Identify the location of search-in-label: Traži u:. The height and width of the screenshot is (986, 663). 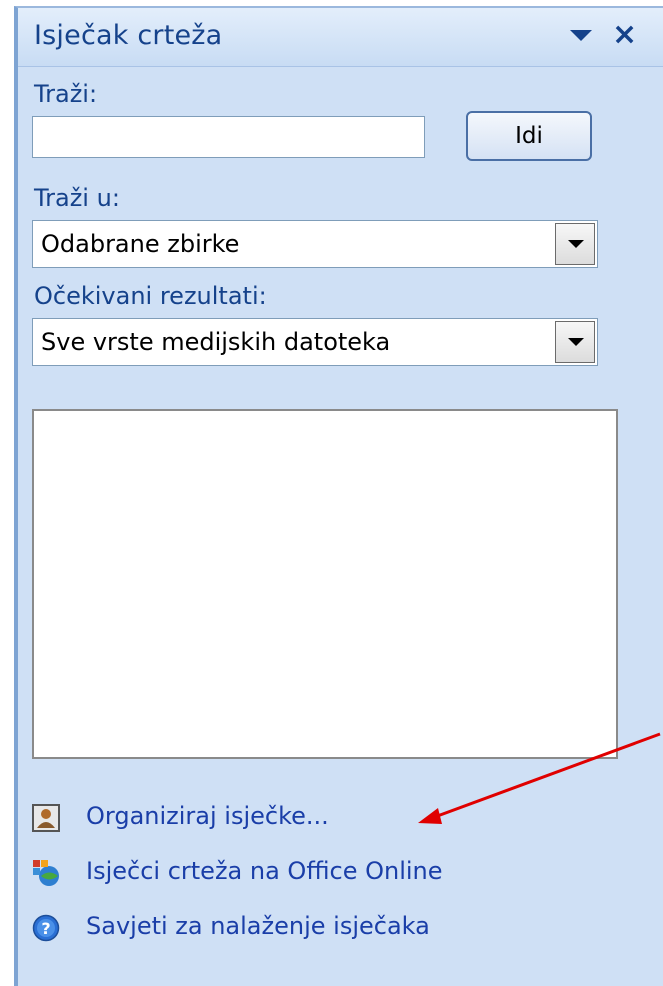
(77, 198).